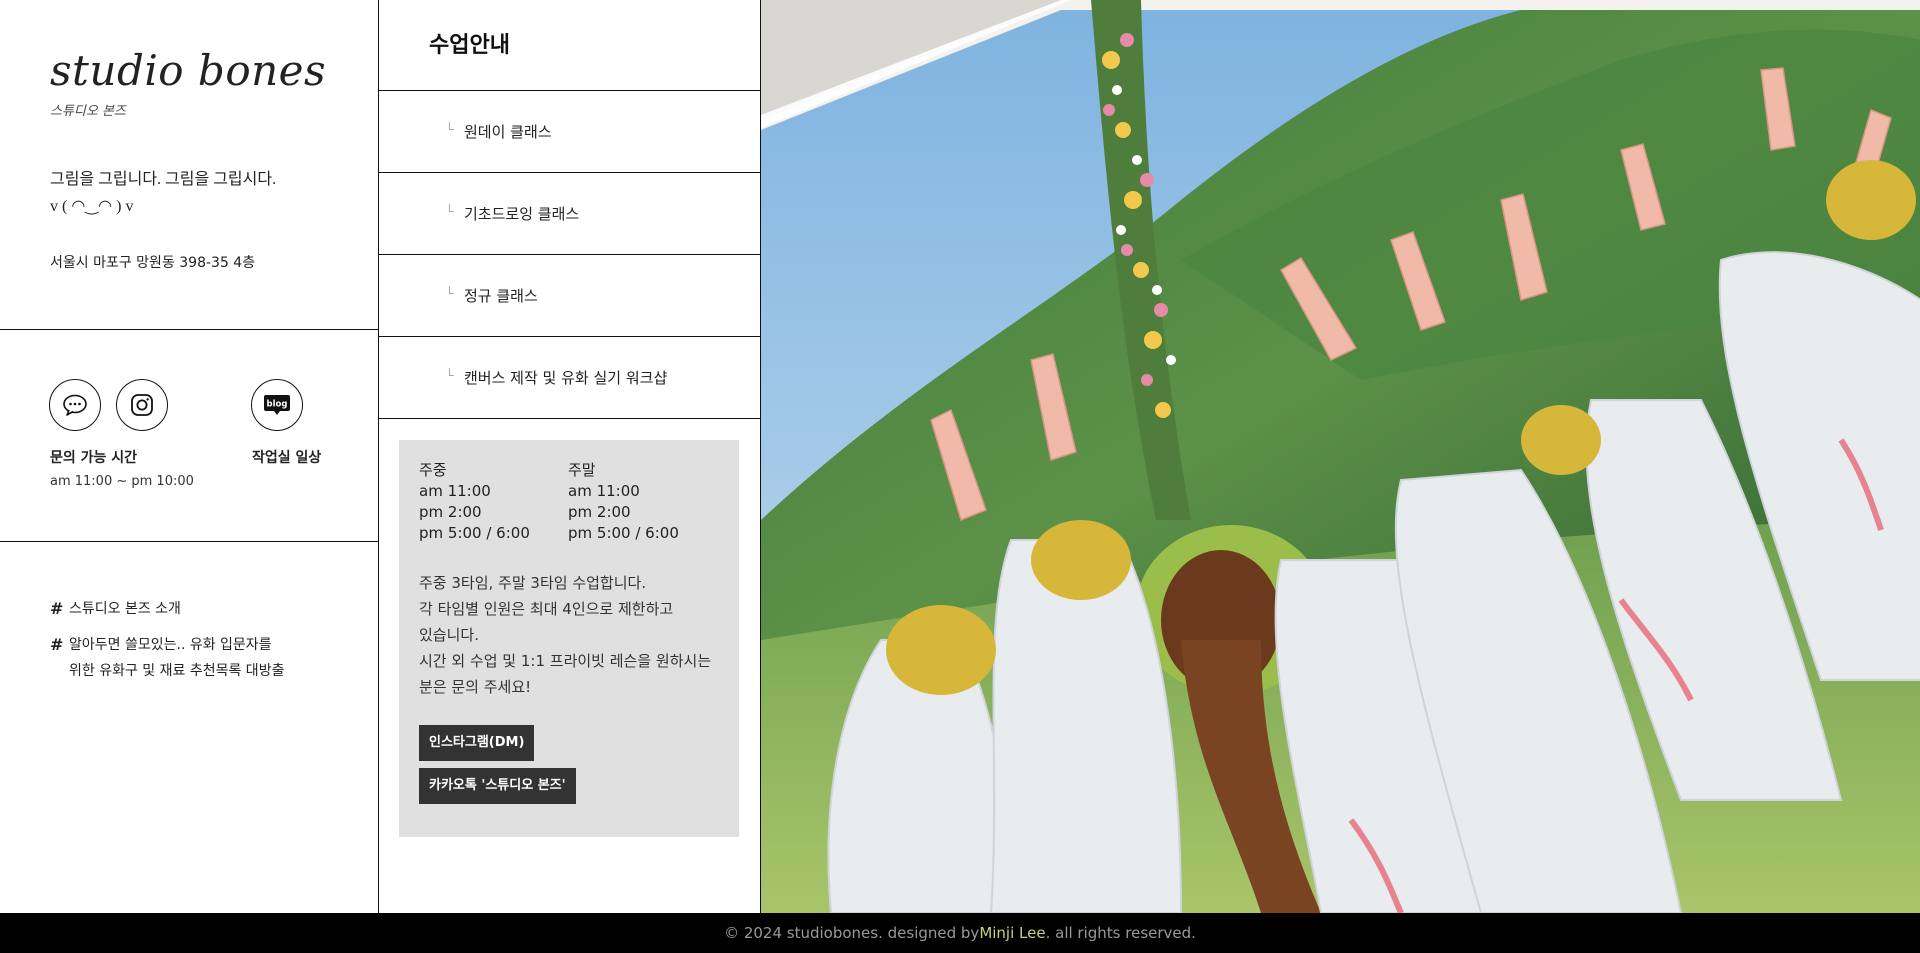 This screenshot has height=953, width=1920. I want to click on weekend-time: am 11:00, so click(604, 491).